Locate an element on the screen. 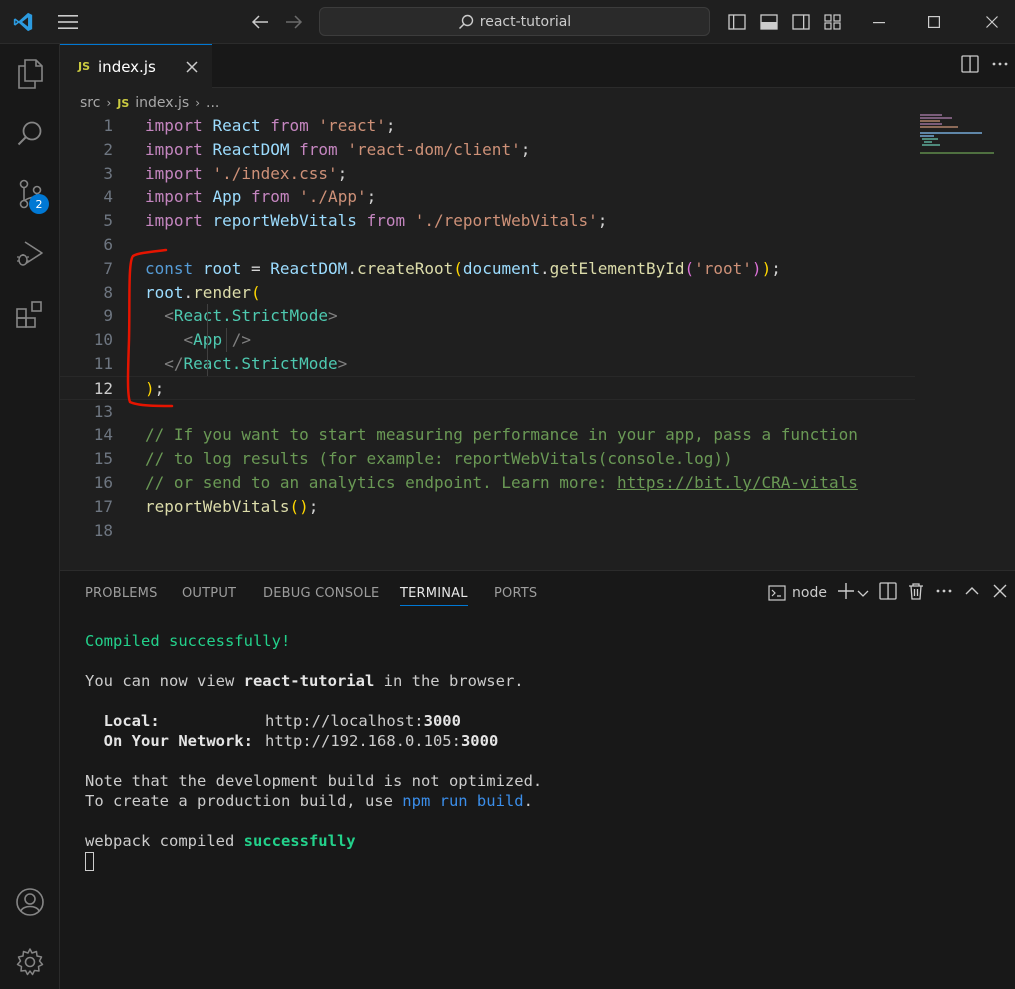 This screenshot has width=1015, height=989. breadcrumb-folder: src is located at coordinates (90, 103).